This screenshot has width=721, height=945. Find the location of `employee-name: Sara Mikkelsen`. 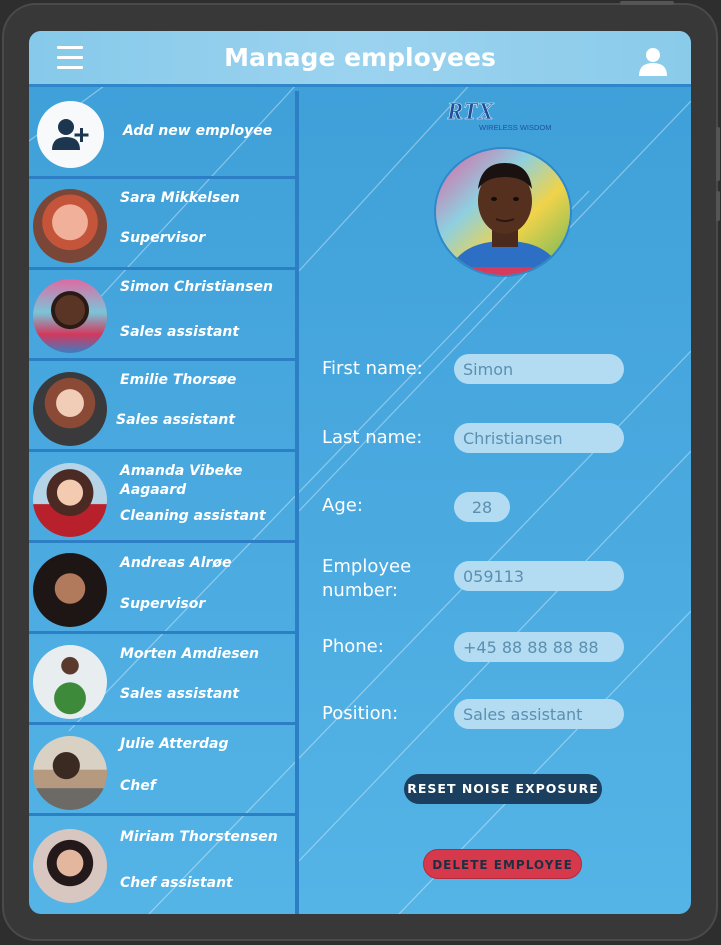

employee-name: Sara Mikkelsen is located at coordinates (180, 198).